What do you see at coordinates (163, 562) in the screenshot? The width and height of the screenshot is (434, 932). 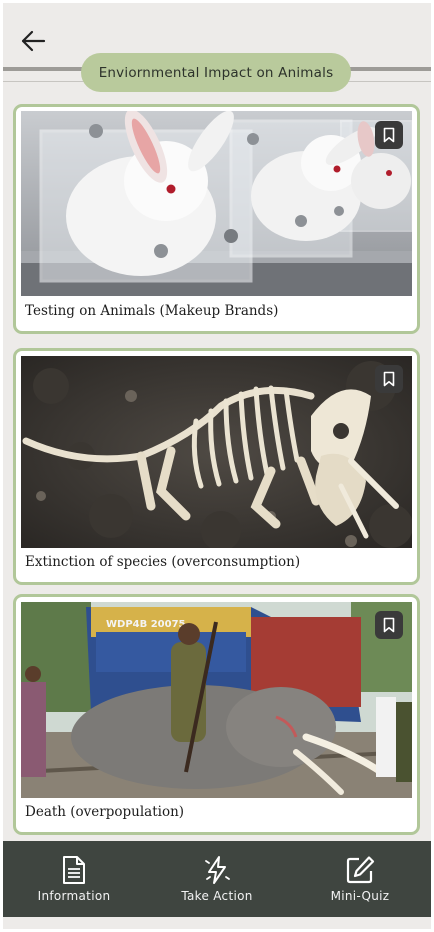 I see `card-title: Extinction of species (overconsumption)` at bounding box center [163, 562].